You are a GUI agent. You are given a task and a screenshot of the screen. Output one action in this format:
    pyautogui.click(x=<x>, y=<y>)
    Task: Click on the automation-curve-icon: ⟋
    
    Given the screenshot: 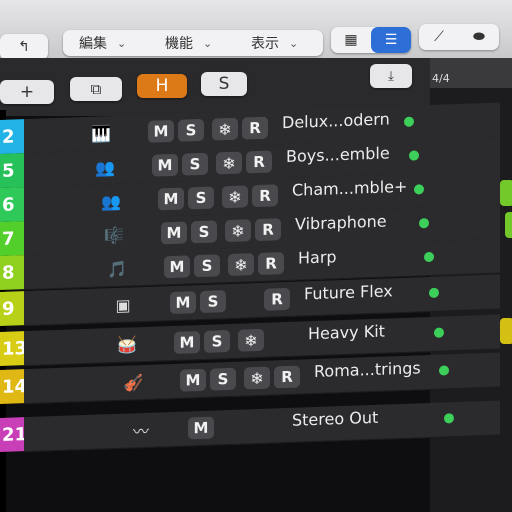 What is the action you would take?
    pyautogui.click(x=439, y=37)
    